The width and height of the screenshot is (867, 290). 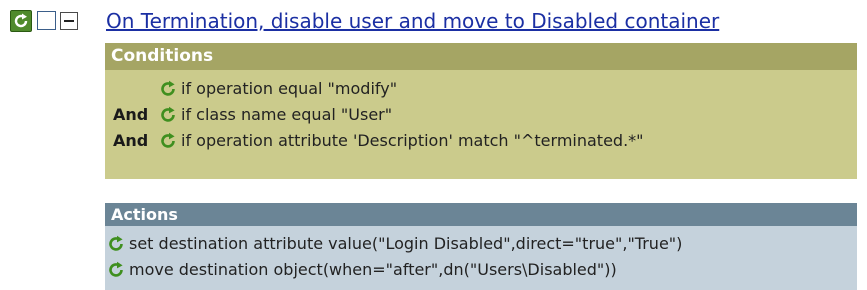 What do you see at coordinates (289, 88) in the screenshot?
I see `condition-text: if operation equal "modify"` at bounding box center [289, 88].